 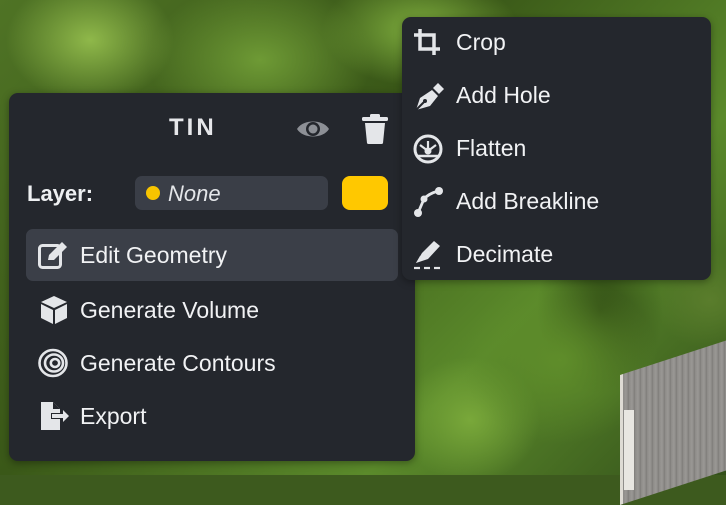 What do you see at coordinates (178, 363) in the screenshot?
I see `generate-contours-label: Generate Contours` at bounding box center [178, 363].